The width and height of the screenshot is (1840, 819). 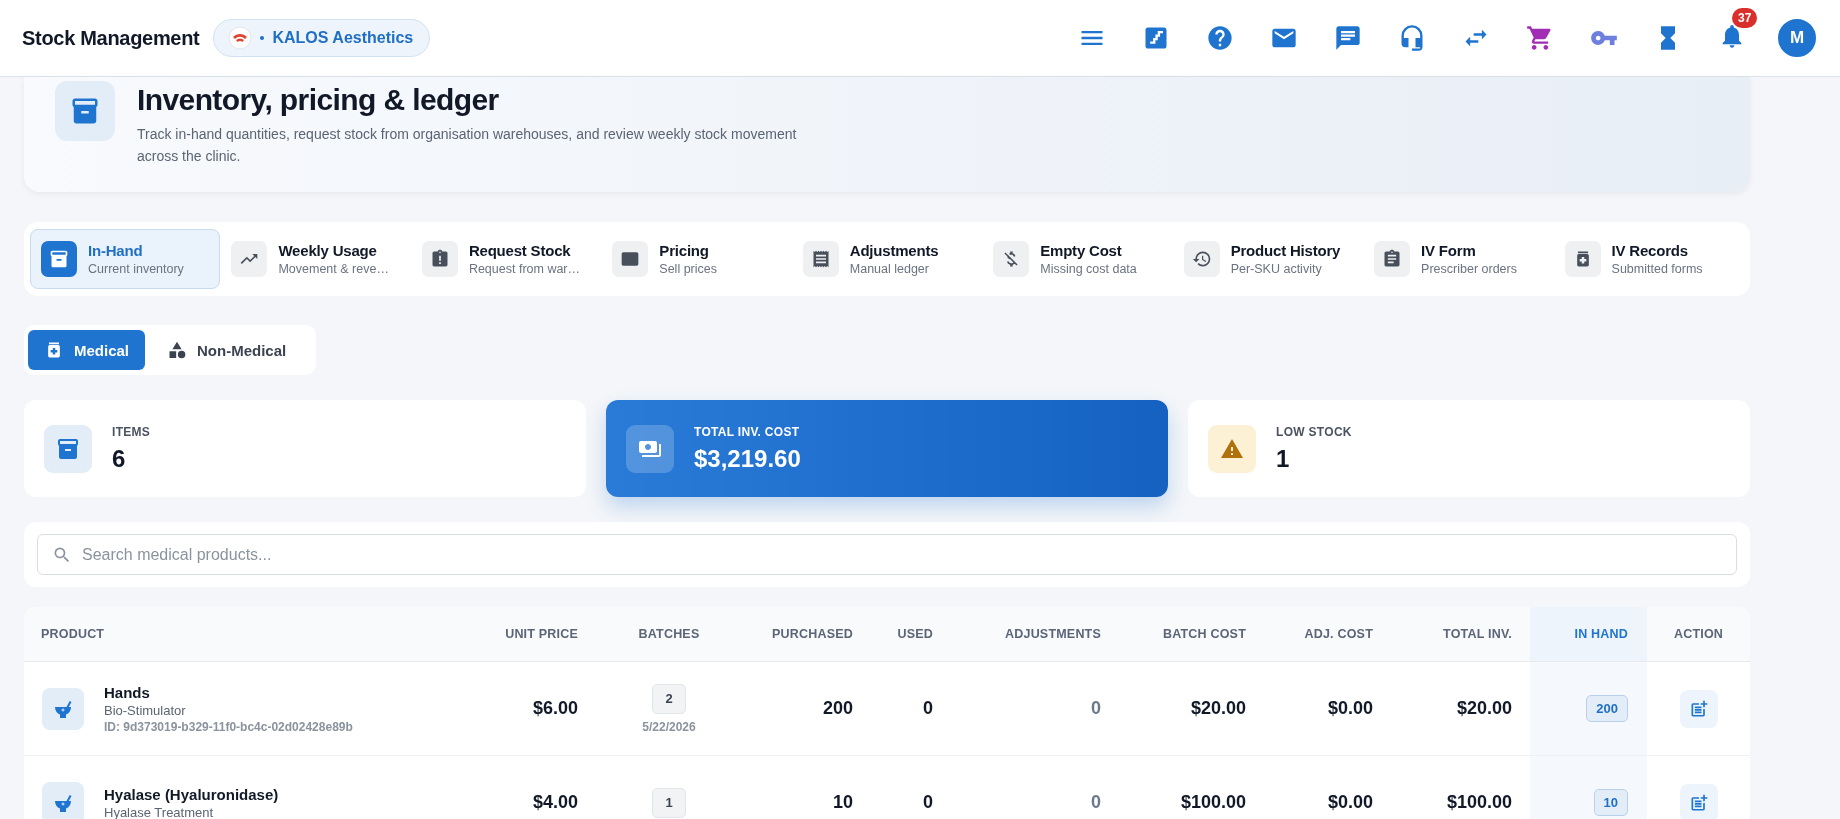 I want to click on tab: Pricing Sell prices, so click(x=696, y=259).